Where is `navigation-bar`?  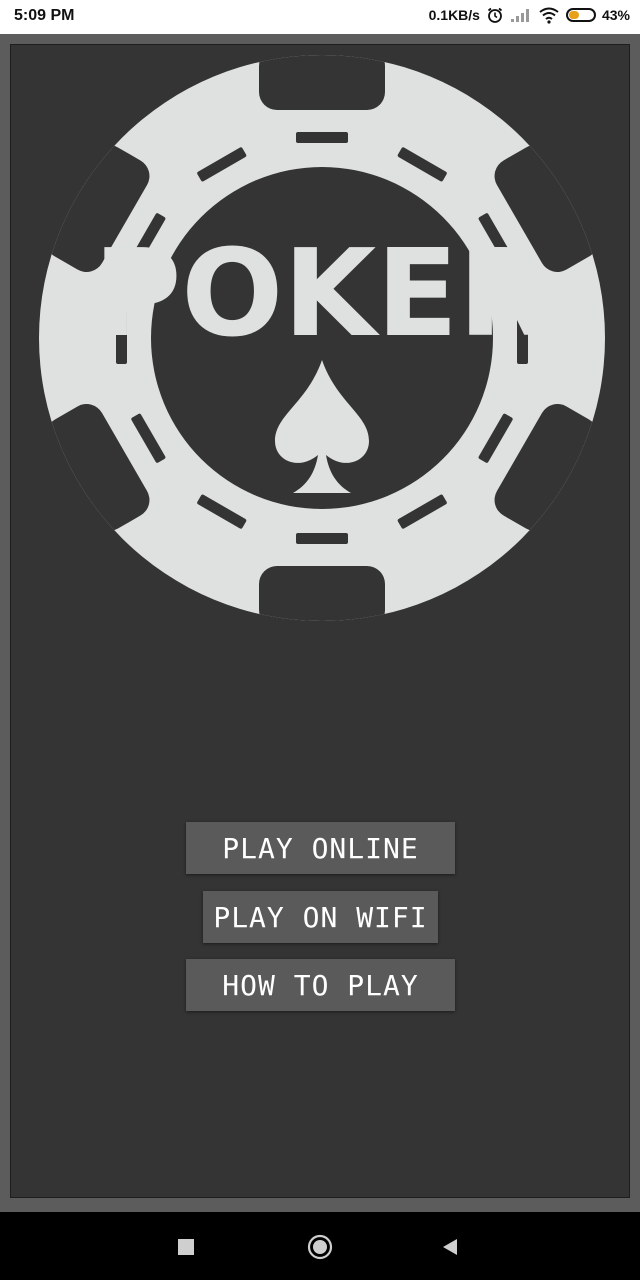
navigation-bar is located at coordinates (320, 1246).